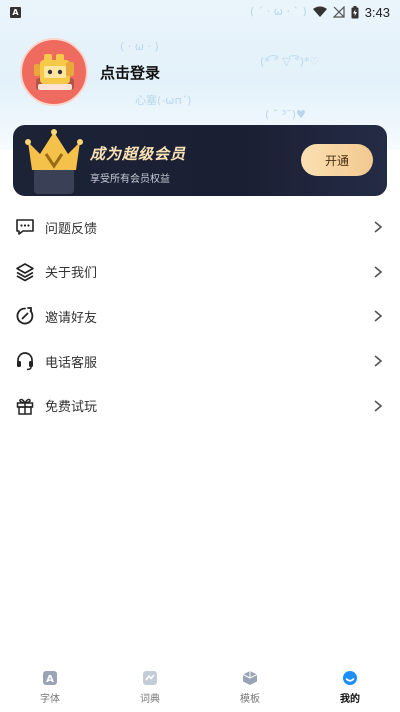 The image size is (400, 712). Describe the element at coordinates (285, 114) in the screenshot. I see `doodle-decoration: ( ˘ ³˘)♥` at that location.